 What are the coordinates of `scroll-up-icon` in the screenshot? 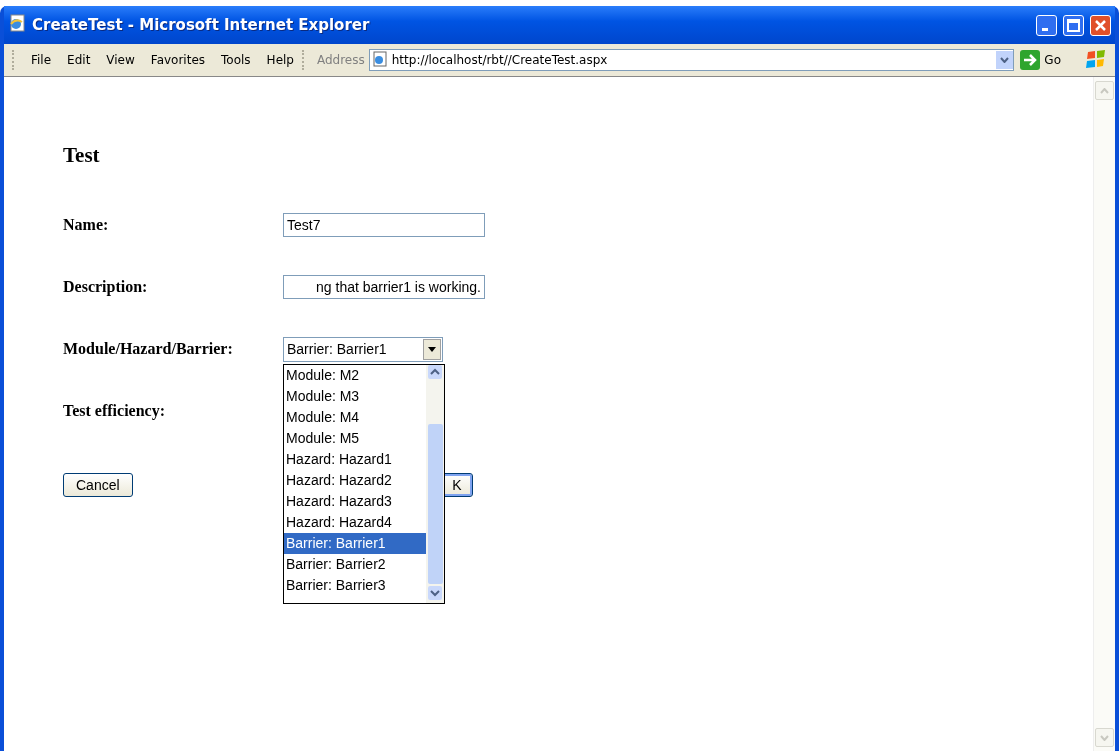 It's located at (435, 373).